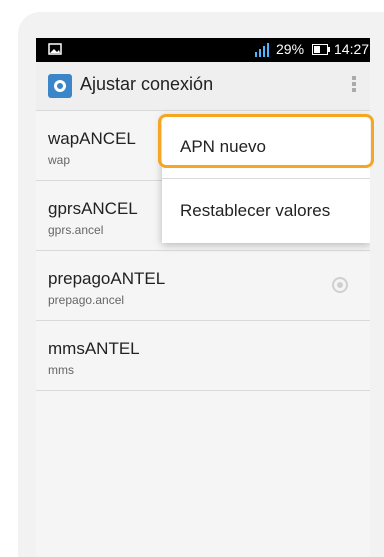  What do you see at coordinates (55, 49) in the screenshot?
I see `image-icon` at bounding box center [55, 49].